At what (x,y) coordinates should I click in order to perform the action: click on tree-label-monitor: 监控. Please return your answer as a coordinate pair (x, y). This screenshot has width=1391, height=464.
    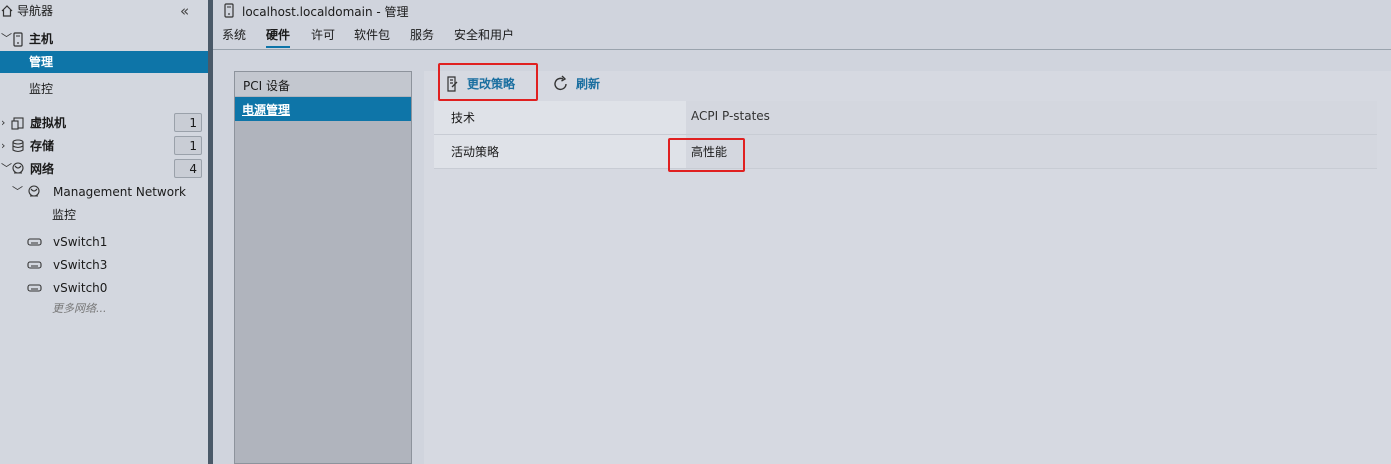
    Looking at the image, I should click on (41, 89).